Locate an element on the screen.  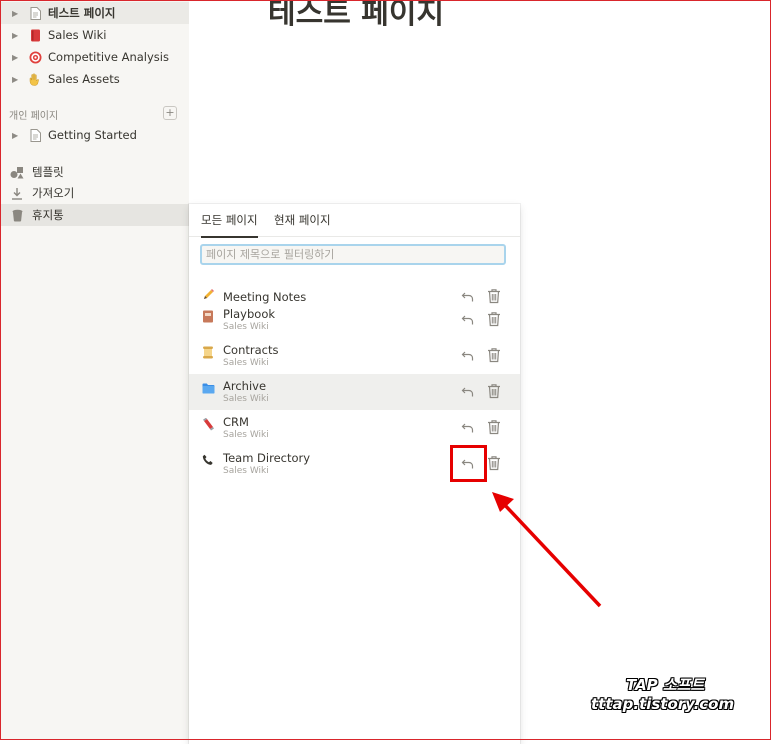
page-title: 테스트 페이지 is located at coordinates (356, 15).